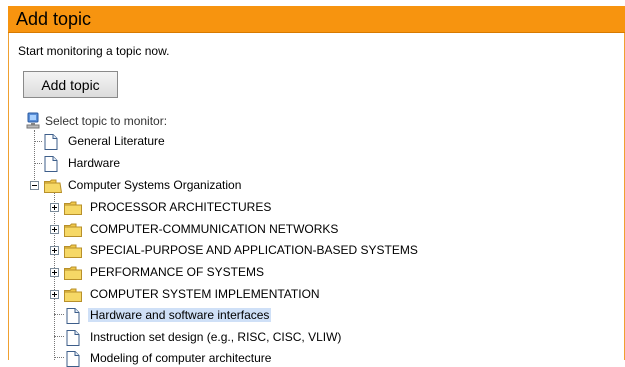  I want to click on tree-item-label: PROCESSOR ARCHITECTURES, so click(181, 207).